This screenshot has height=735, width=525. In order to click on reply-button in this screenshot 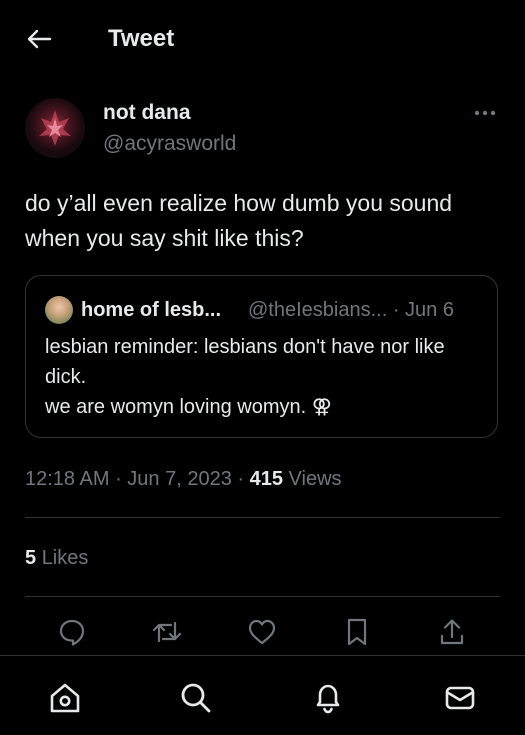, I will do `click(72, 632)`.